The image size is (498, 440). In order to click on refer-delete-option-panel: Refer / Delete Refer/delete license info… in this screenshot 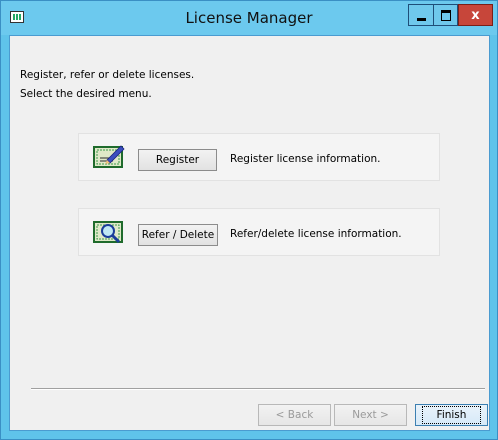, I will do `click(259, 232)`.